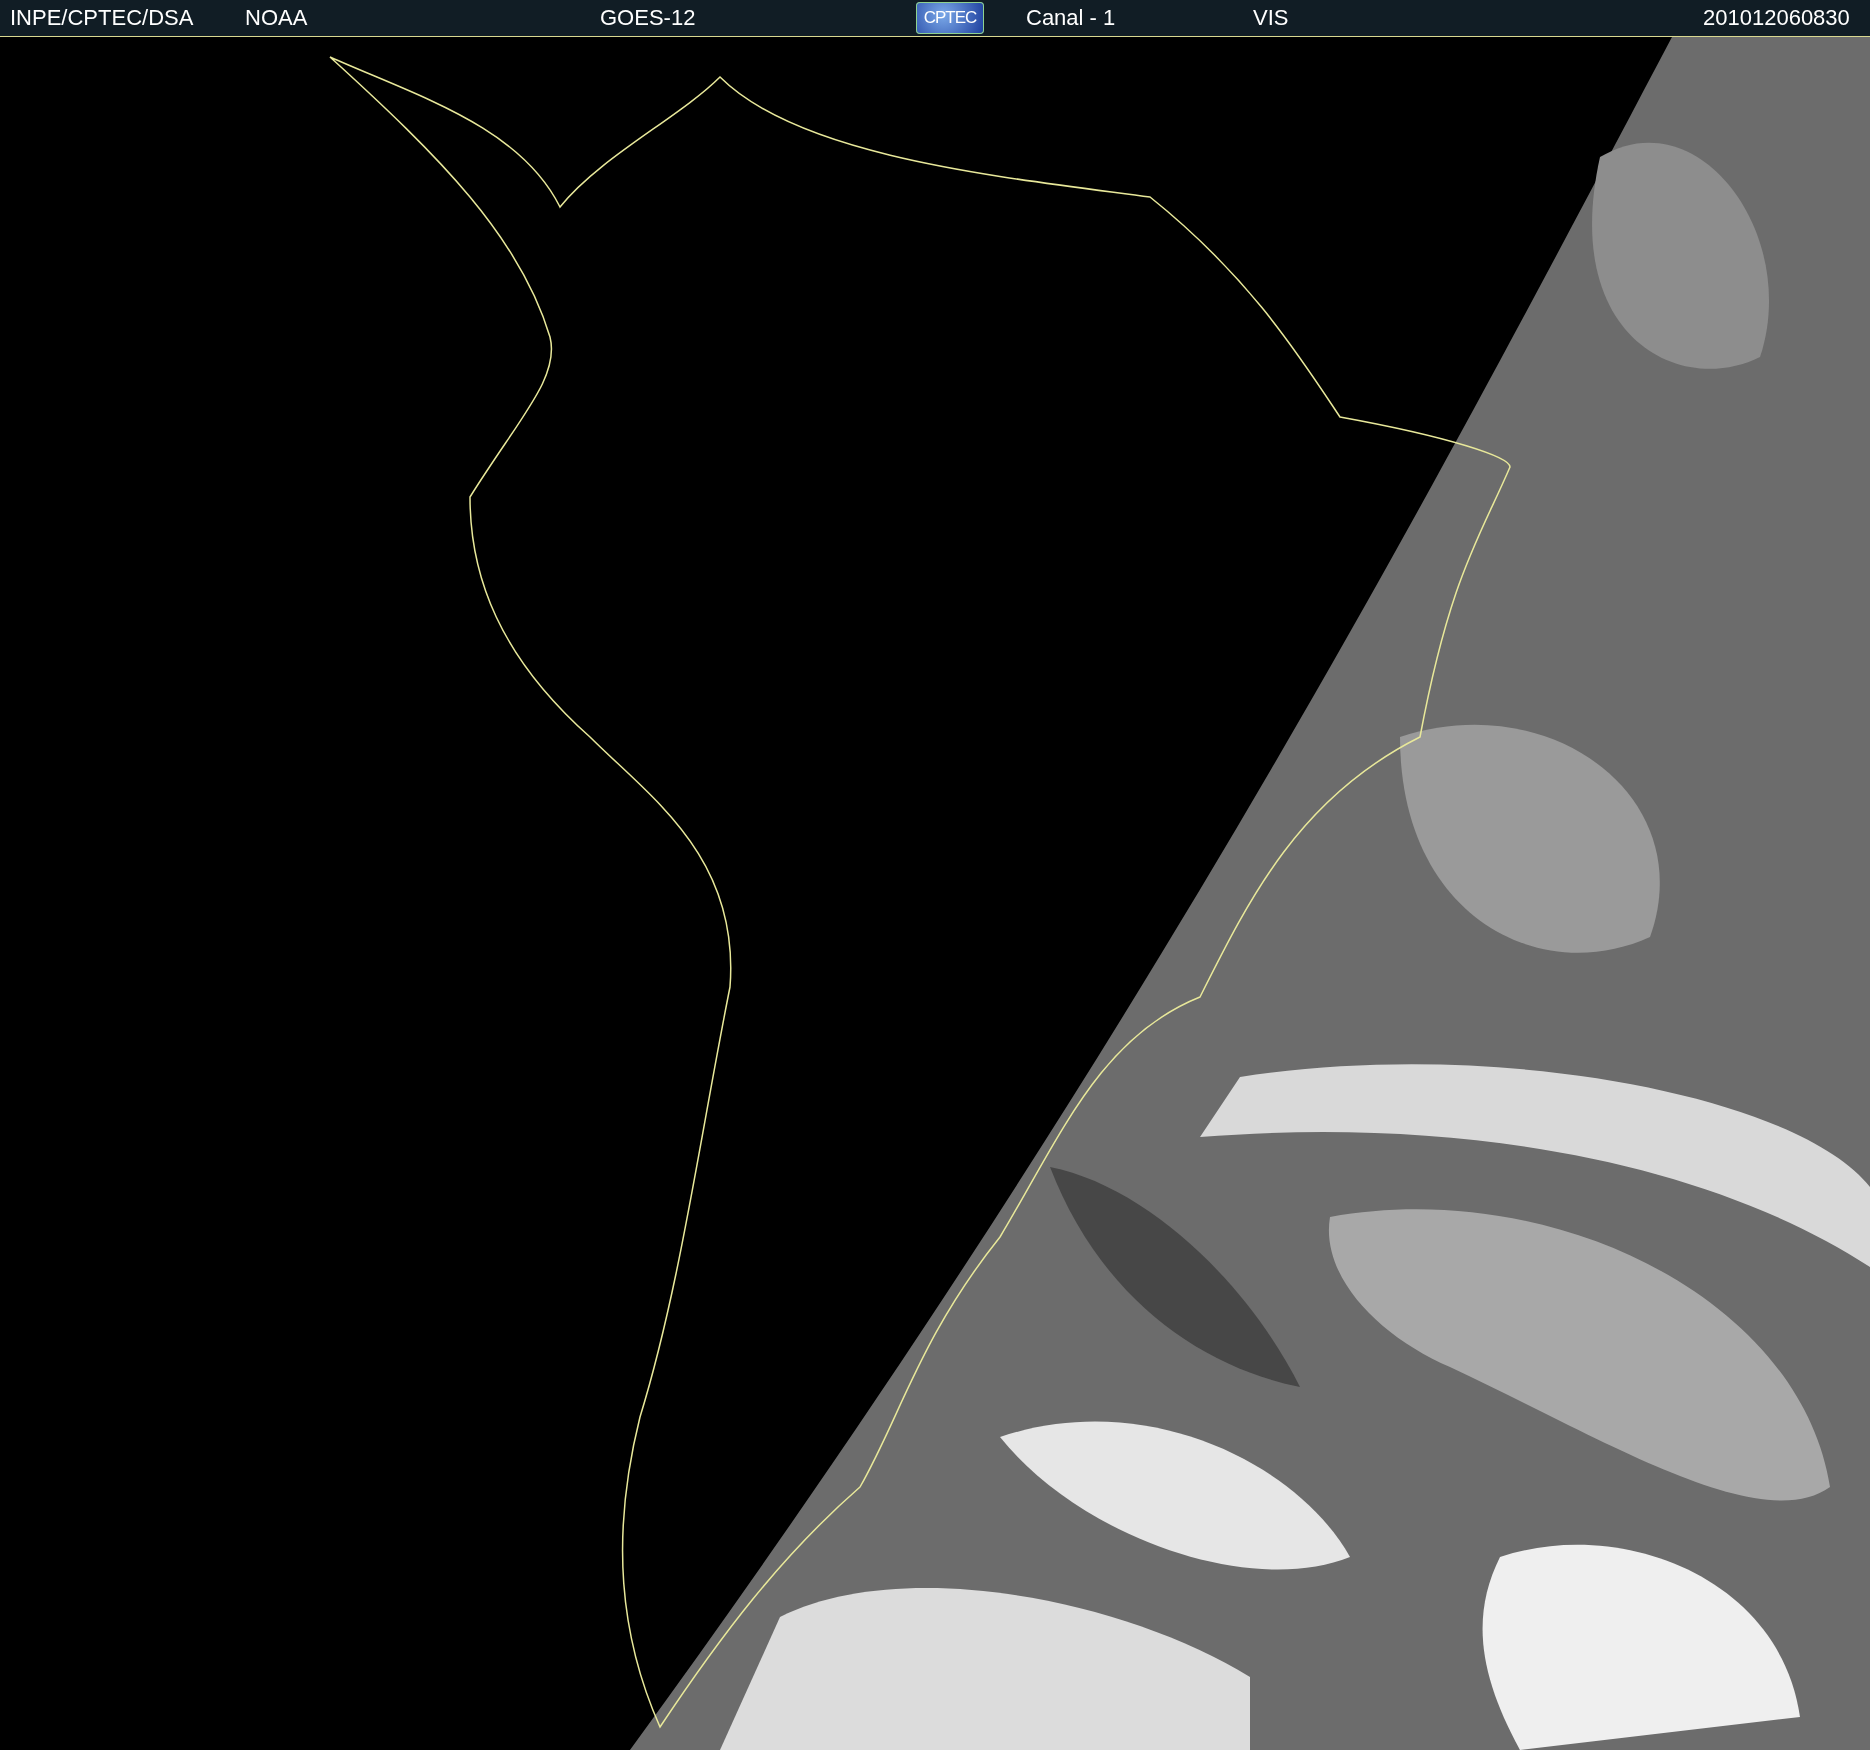  I want to click on satellite-label: GOES-12, so click(648, 18).